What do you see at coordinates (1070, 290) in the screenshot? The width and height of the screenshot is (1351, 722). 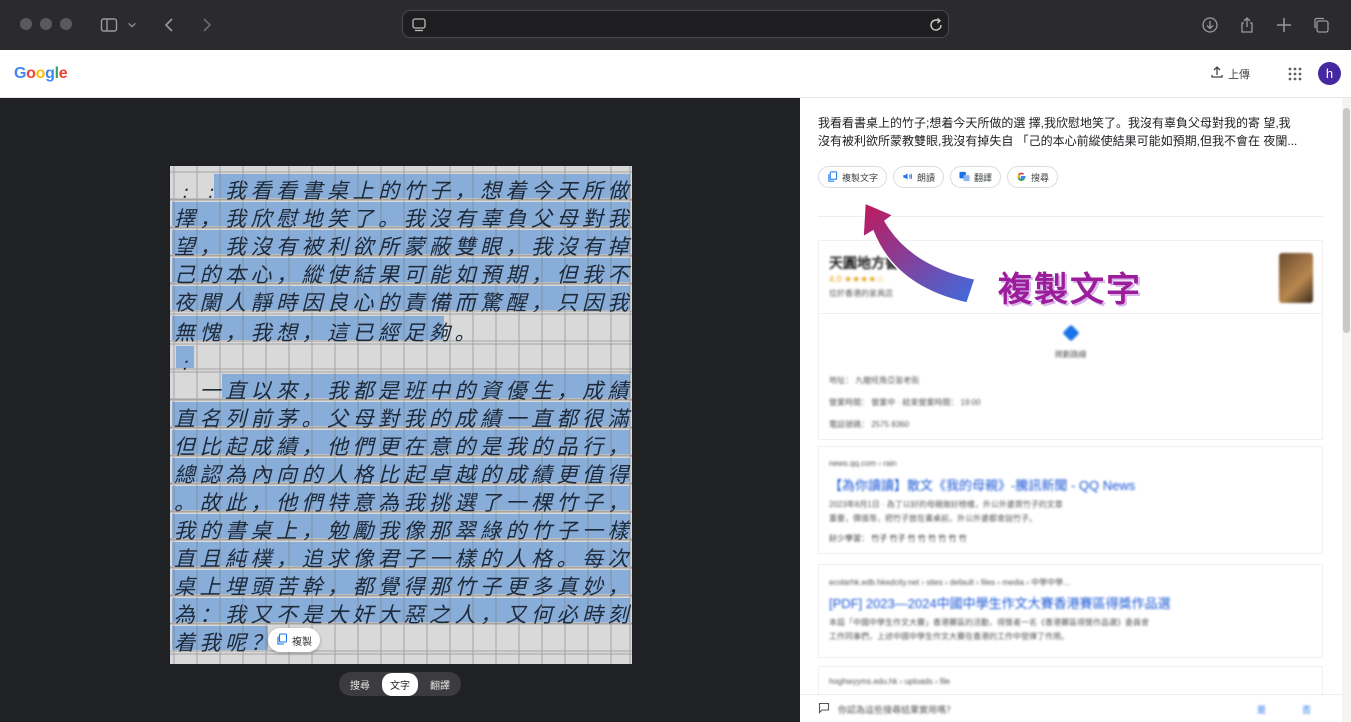 I see `annotation-label: 複製文字` at bounding box center [1070, 290].